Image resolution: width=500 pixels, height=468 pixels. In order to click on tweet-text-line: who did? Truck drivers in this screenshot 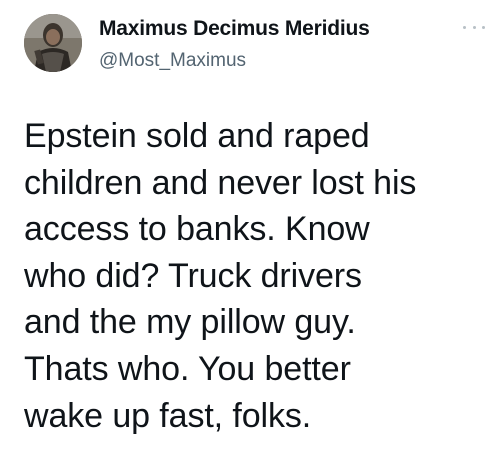, I will do `click(193, 275)`.